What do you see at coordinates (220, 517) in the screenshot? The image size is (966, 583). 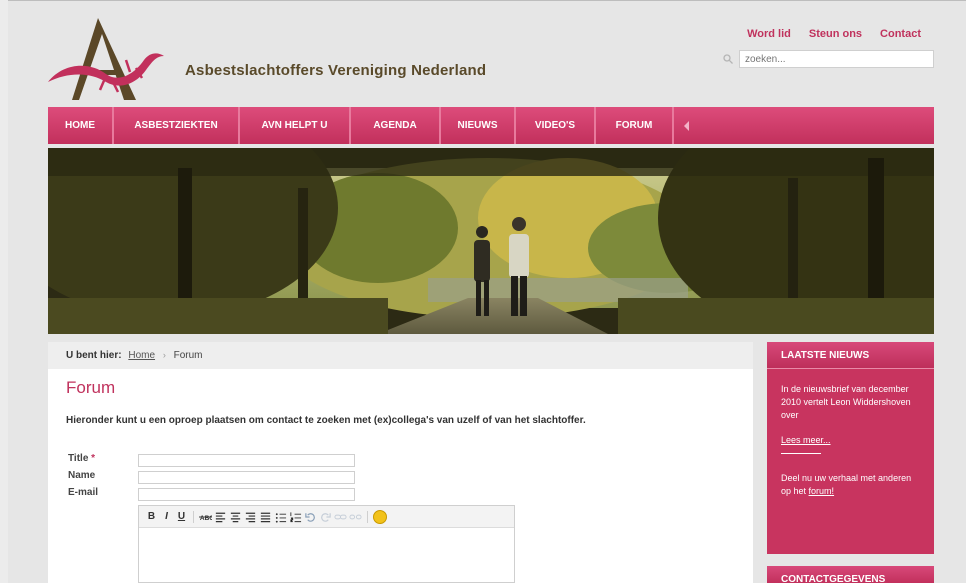 I see `align-left-icon` at bounding box center [220, 517].